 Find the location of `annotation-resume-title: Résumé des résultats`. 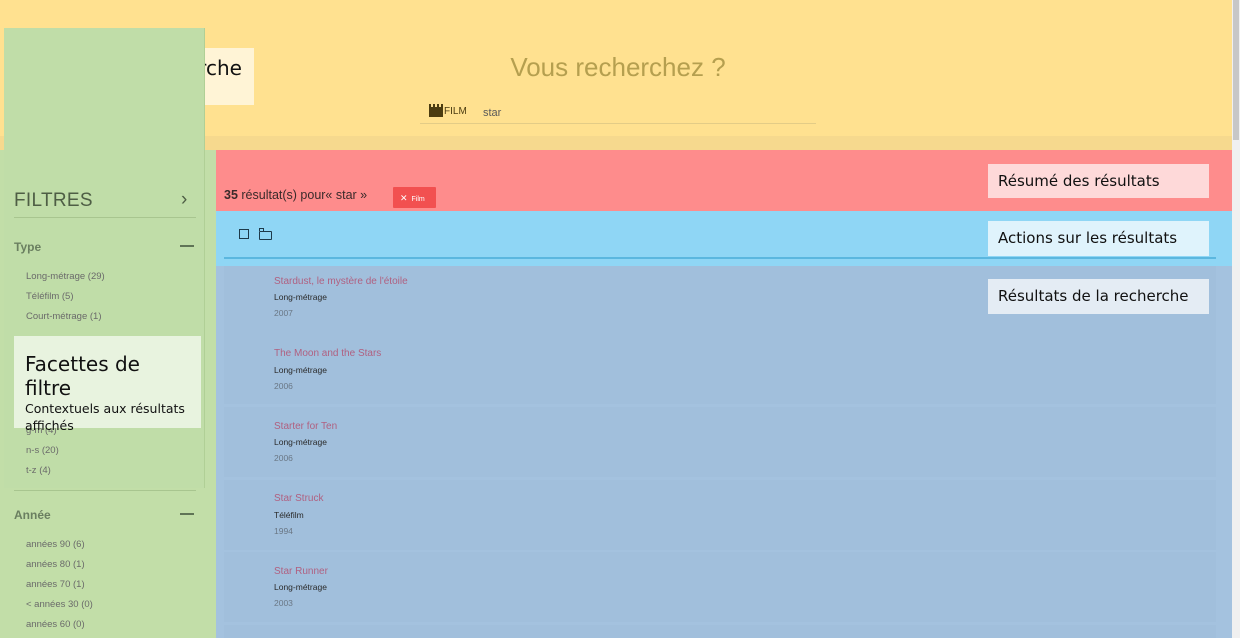

annotation-resume-title: Résumé des résultats is located at coordinates (1079, 181).